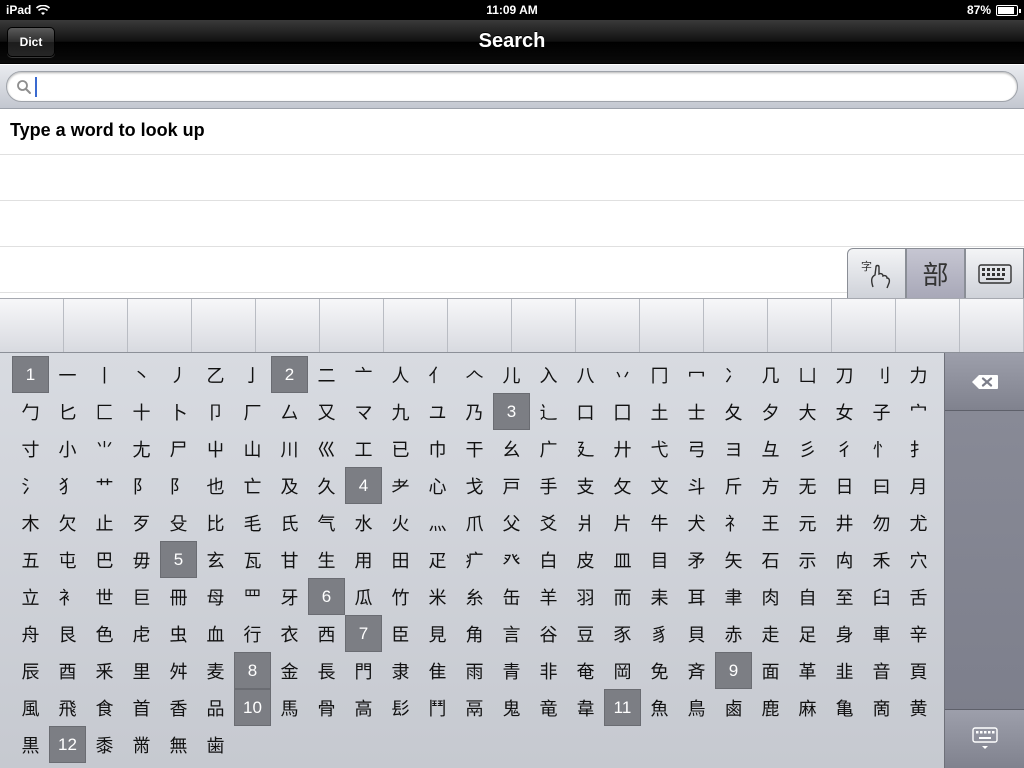 The height and width of the screenshot is (768, 1024). Describe the element at coordinates (178, 744) in the screenshot. I see `radical-key: 無` at that location.